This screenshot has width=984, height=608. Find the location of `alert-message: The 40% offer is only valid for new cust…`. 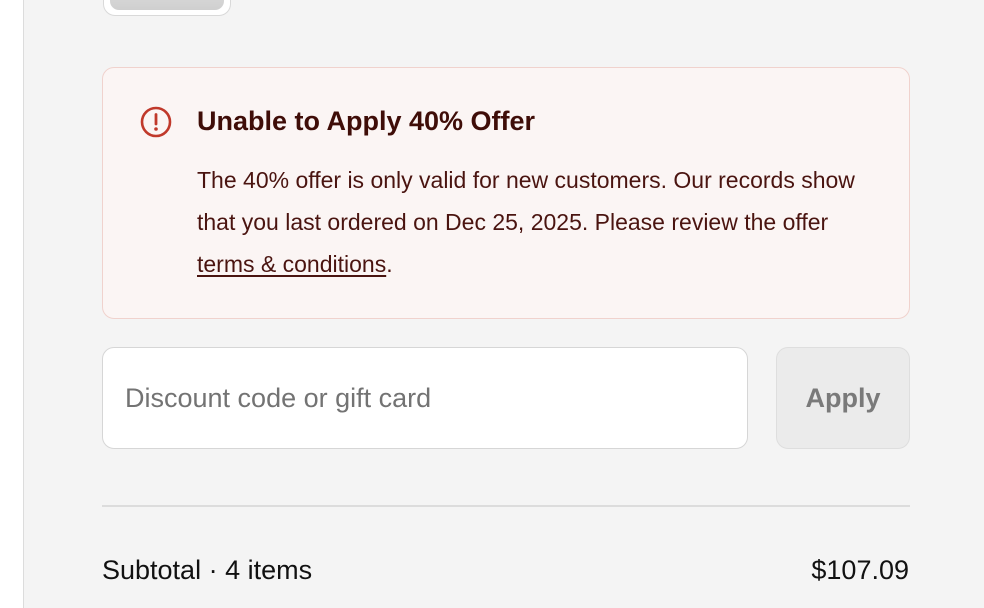

alert-message: The 40% offer is only valid for new cust… is located at coordinates (542, 222).